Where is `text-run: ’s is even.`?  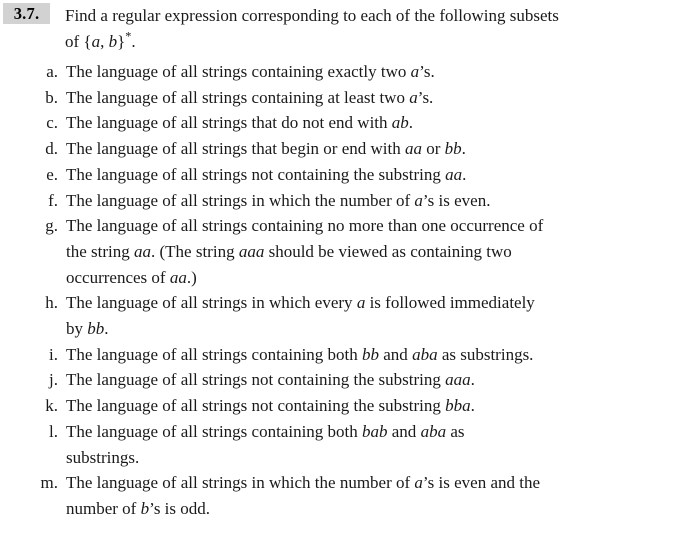
text-run: ’s is even. is located at coordinates (456, 200).